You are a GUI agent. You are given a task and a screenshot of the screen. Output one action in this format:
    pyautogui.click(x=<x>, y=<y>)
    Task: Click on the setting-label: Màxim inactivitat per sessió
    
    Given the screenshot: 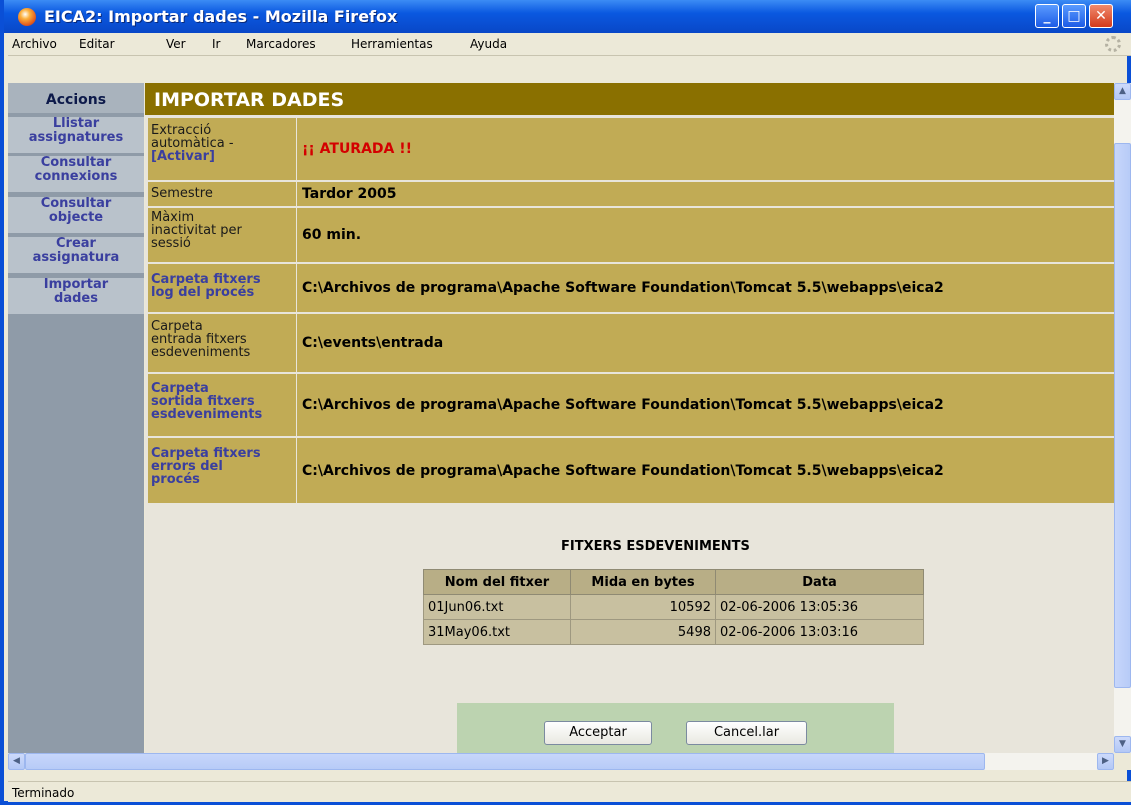 What is the action you would take?
    pyautogui.click(x=222, y=235)
    